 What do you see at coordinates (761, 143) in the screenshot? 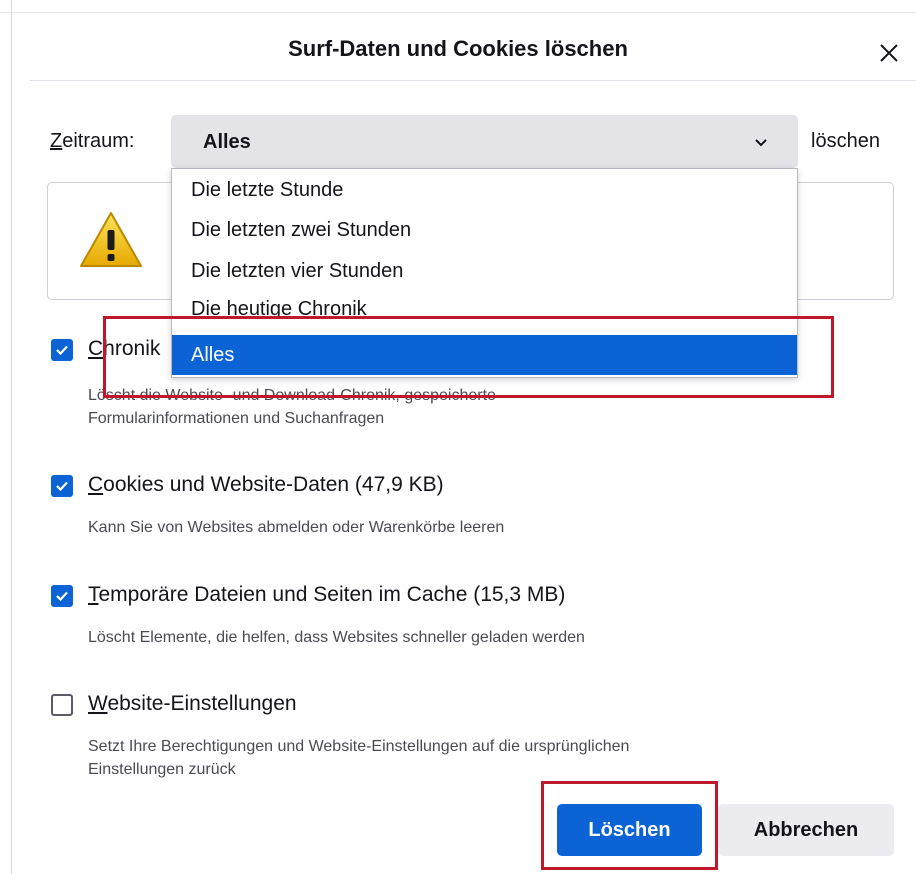
I see `chevron-down-icon` at bounding box center [761, 143].